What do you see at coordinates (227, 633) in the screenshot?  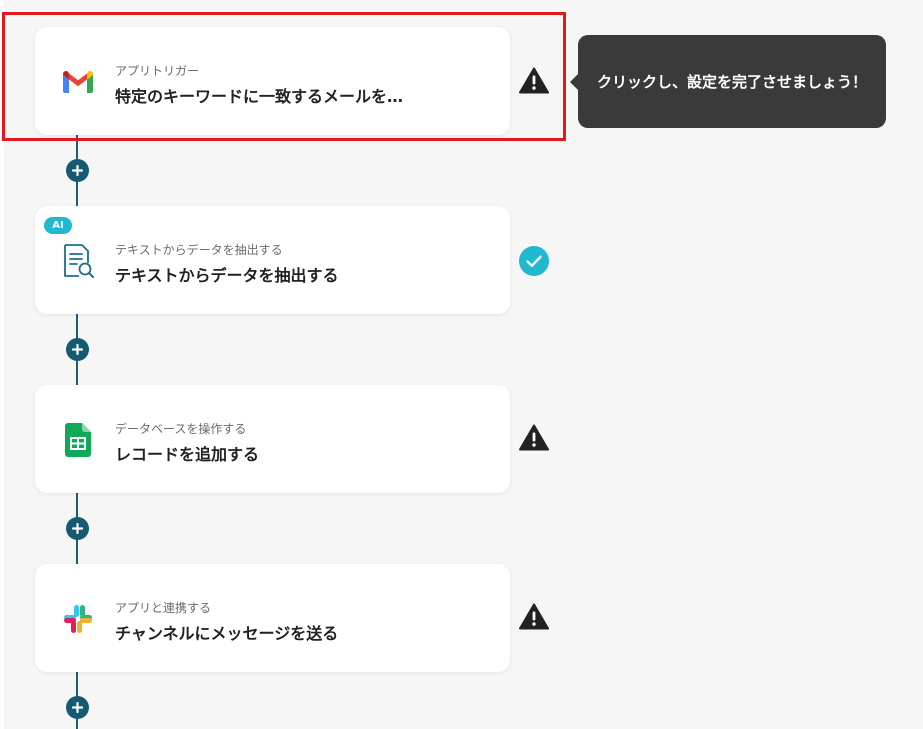 I see `step-title: チャンネルにメッセージを送る` at bounding box center [227, 633].